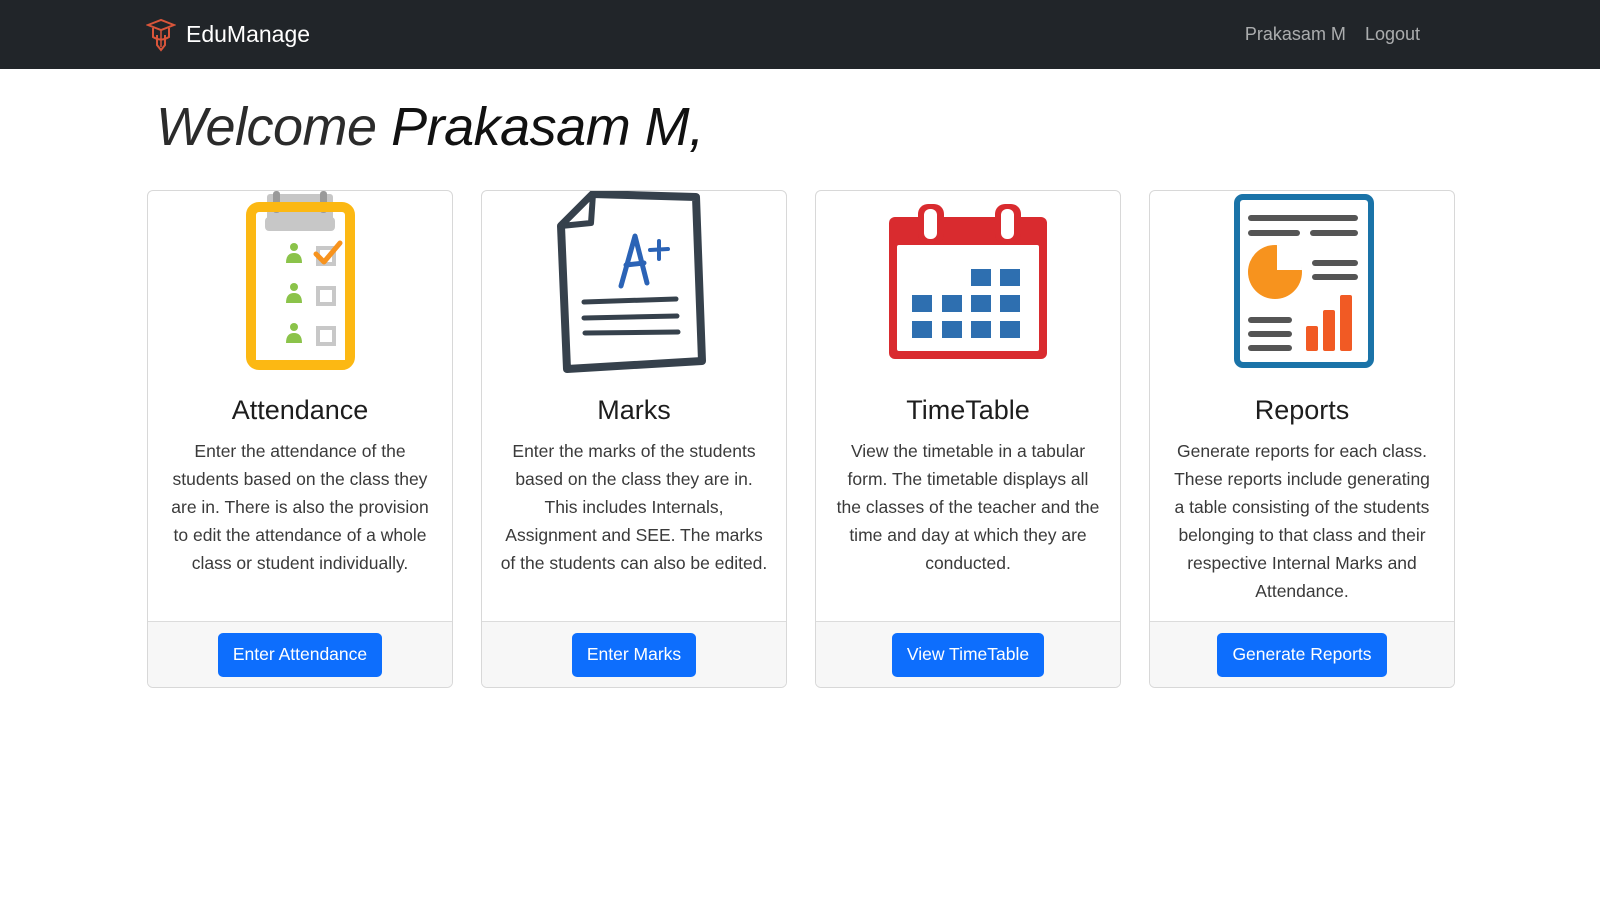 Image resolution: width=1600 pixels, height=900 pixels. What do you see at coordinates (1392, 34) in the screenshot?
I see `nav-logout-link: Logout` at bounding box center [1392, 34].